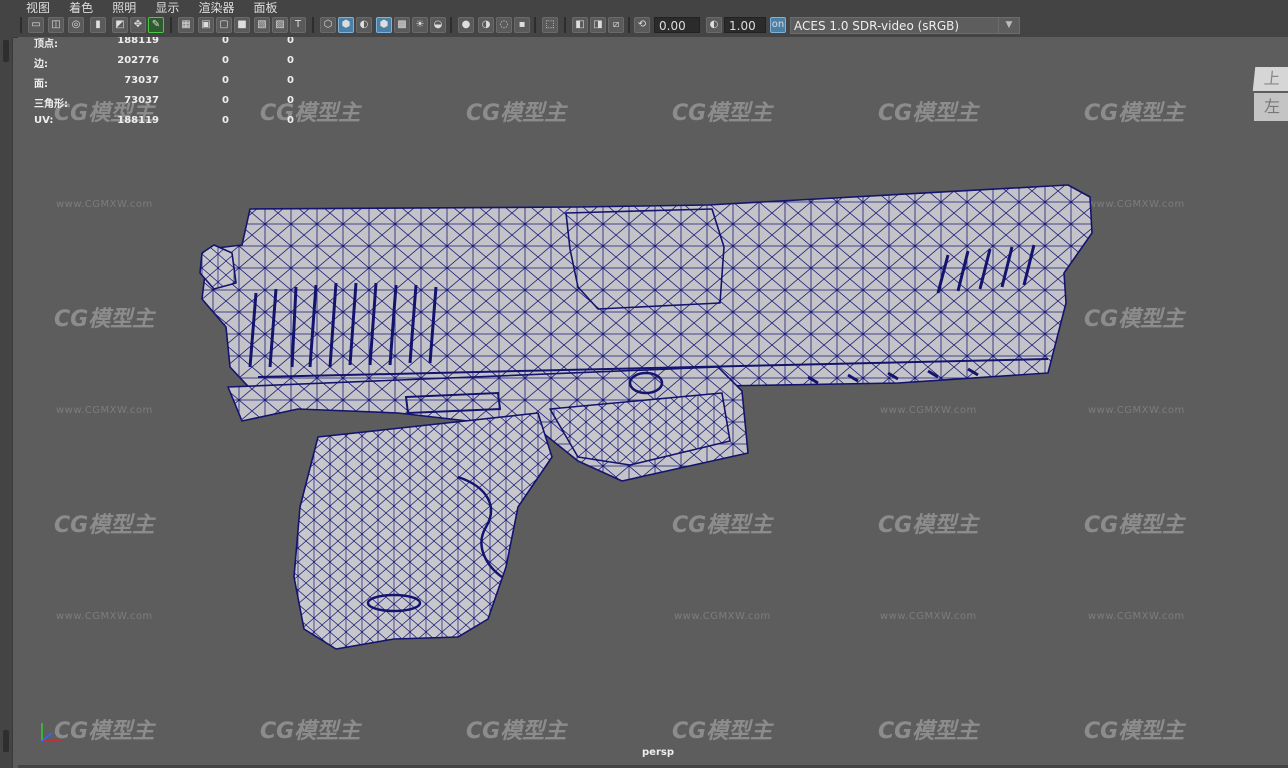  I want to click on left-panel-strip, so click(6, 384).